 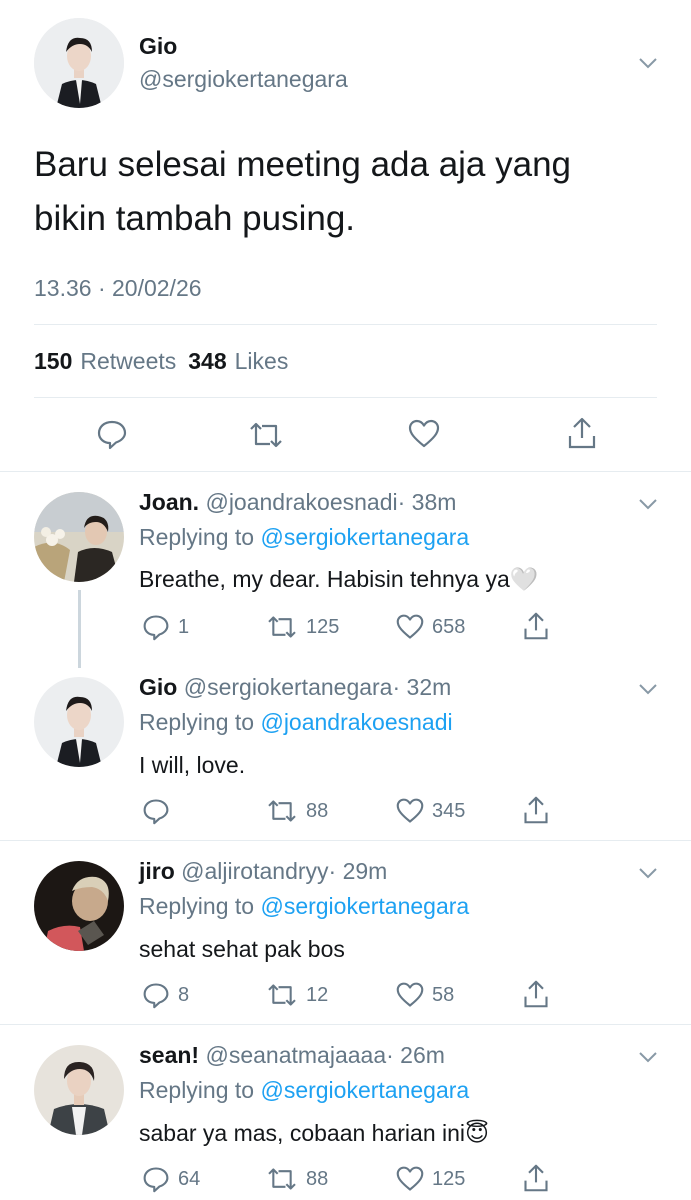 I want to click on replying-to-line: Replying to @joandrakoesnadi, so click(x=296, y=722).